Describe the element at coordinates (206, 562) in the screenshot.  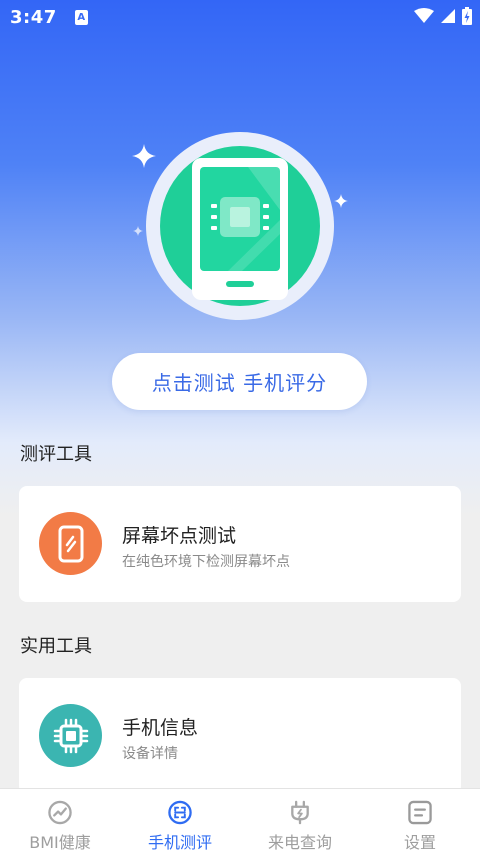
I see `card-subtitle: 在纯色环境下检测屏幕坏点` at that location.